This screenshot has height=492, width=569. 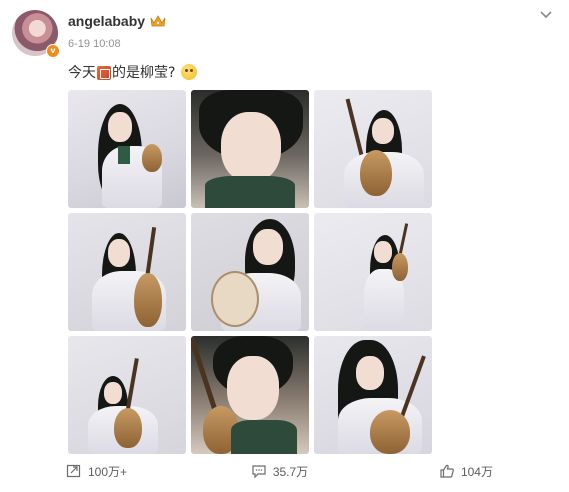 What do you see at coordinates (106, 21) in the screenshot?
I see `username-link: angelababy` at bounding box center [106, 21].